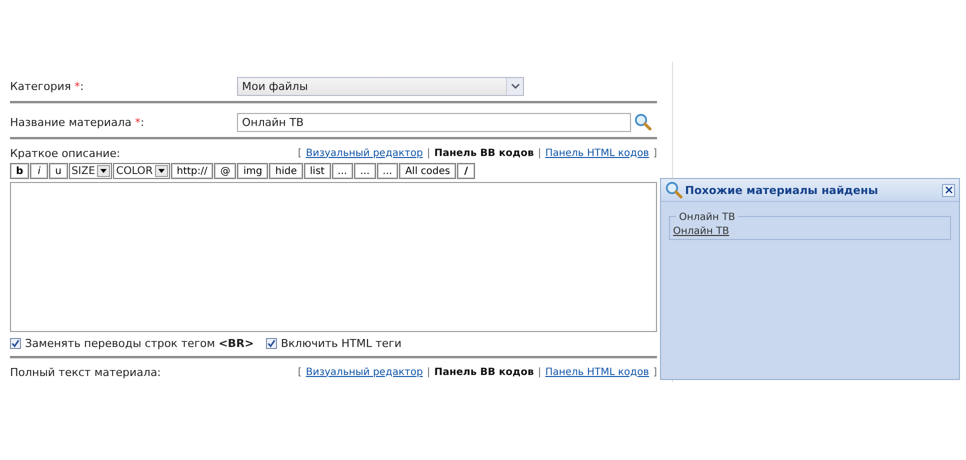 The width and height of the screenshot is (966, 460). I want to click on field-label: Название материала *:, so click(78, 122).